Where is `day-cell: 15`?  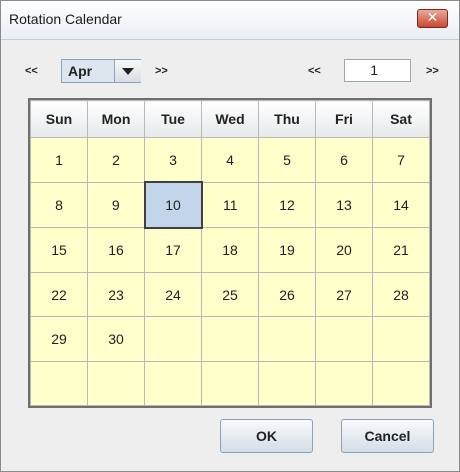
day-cell: 15 is located at coordinates (59, 250).